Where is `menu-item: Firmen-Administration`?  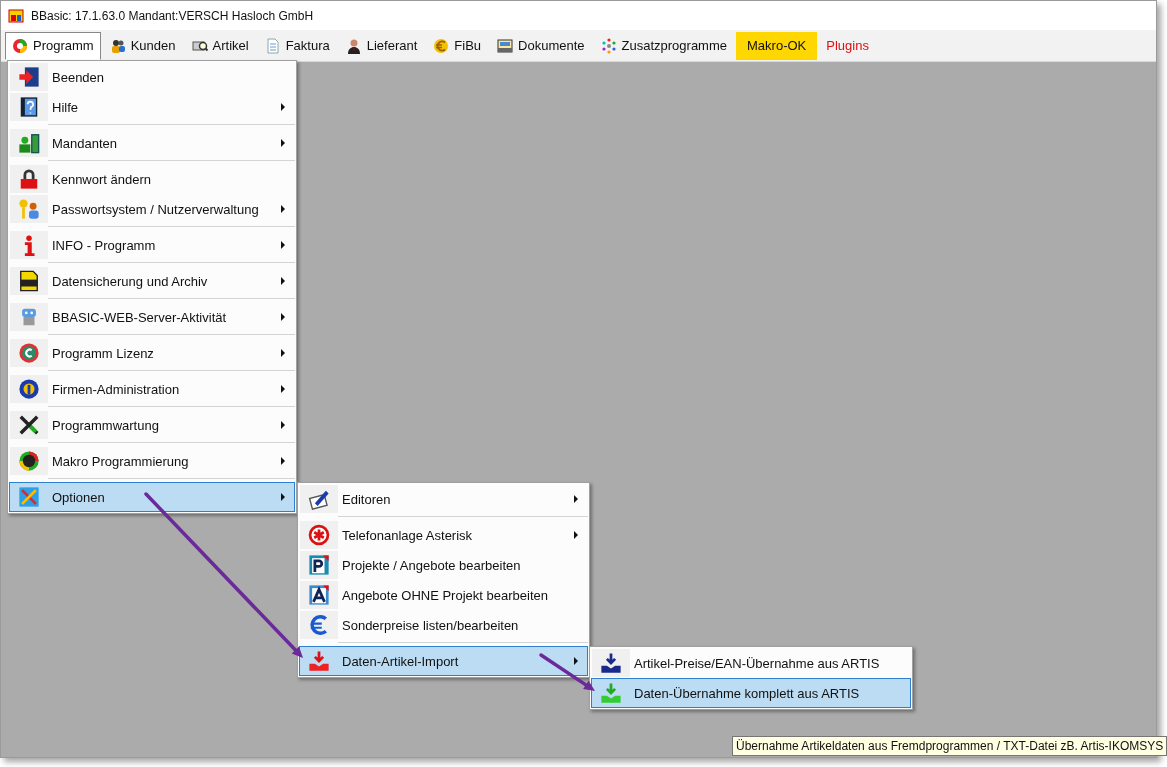 menu-item: Firmen-Administration is located at coordinates (152, 389).